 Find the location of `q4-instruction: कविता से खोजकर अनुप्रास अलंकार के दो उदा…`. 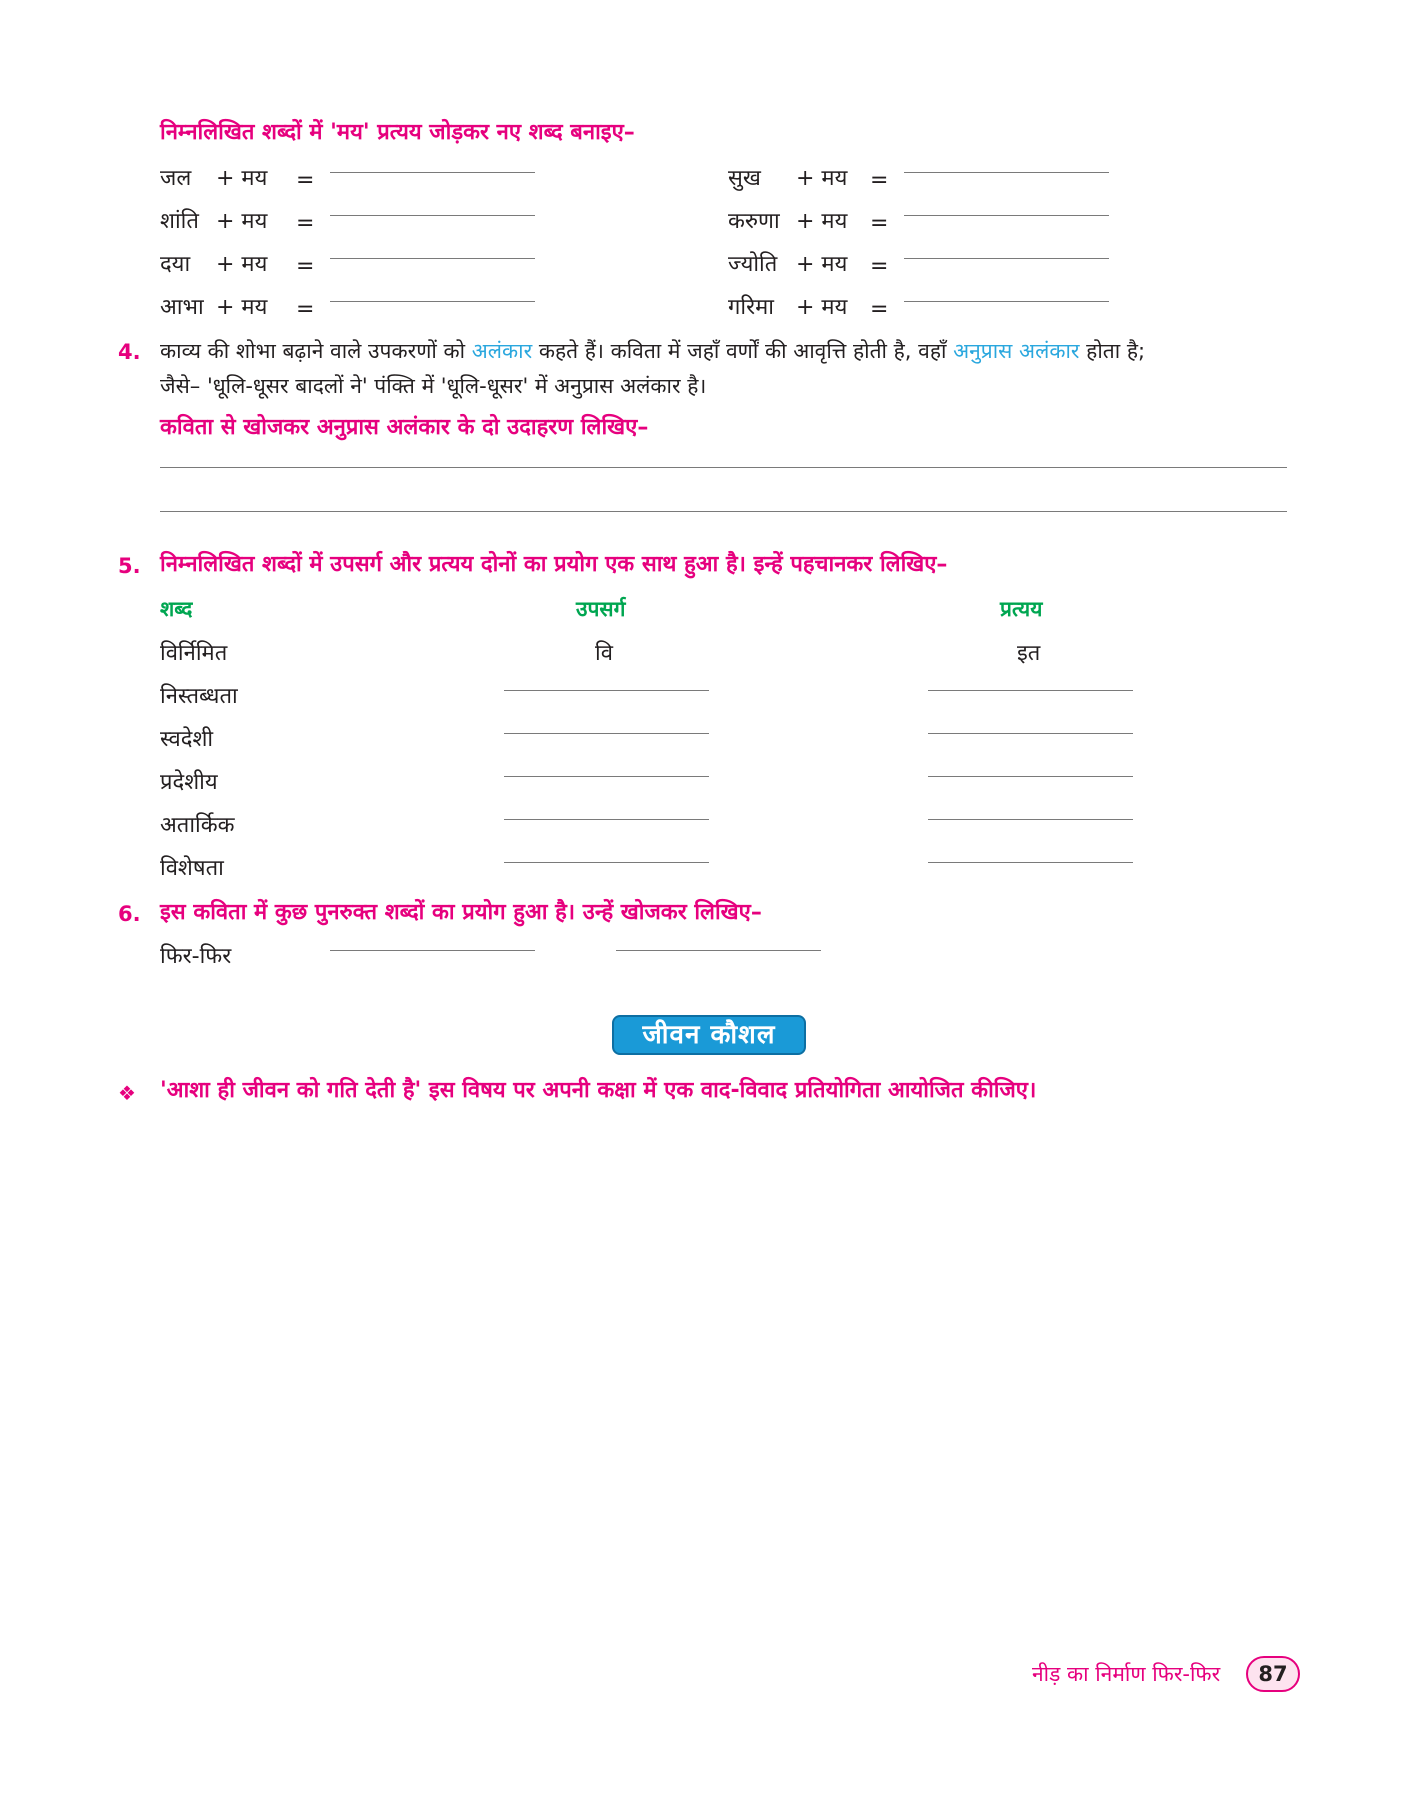

q4-instruction: कविता से खोजकर अनुप्रास अलंकार के दो उदा… is located at coordinates (404, 427).